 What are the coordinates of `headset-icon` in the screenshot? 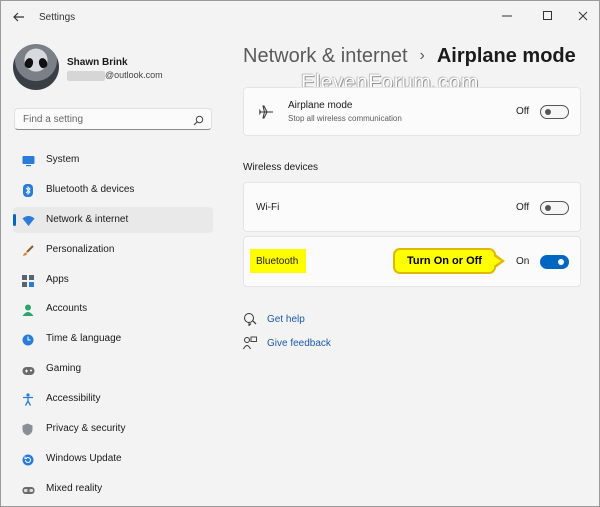 It's located at (28, 489).